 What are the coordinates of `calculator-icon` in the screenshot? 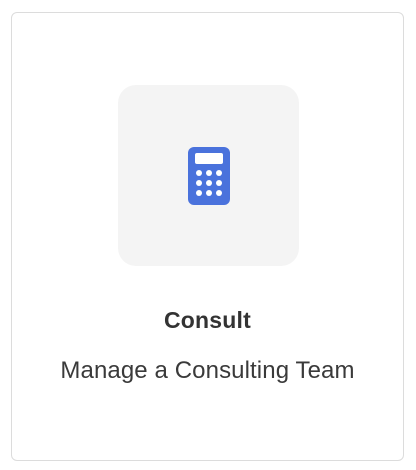 It's located at (208, 175).